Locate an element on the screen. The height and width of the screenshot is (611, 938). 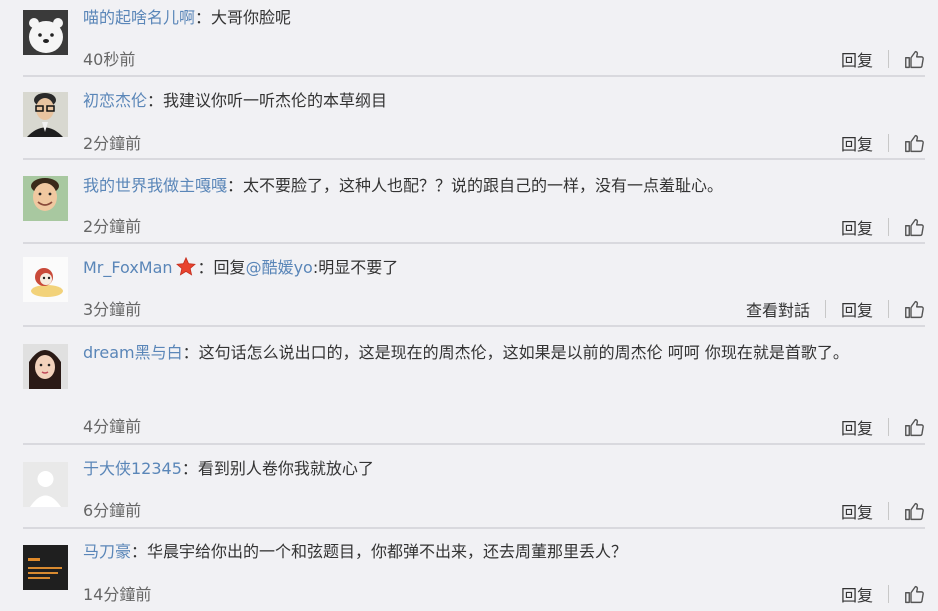
reply-prefix: 回复 is located at coordinates (229, 267).